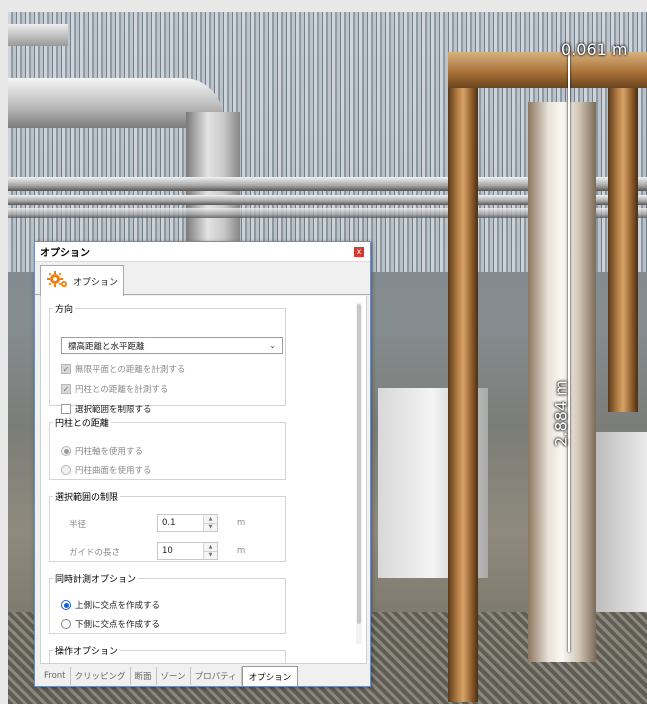 The width and height of the screenshot is (647, 704). Describe the element at coordinates (359, 252) in the screenshot. I see `close-button: x` at that location.